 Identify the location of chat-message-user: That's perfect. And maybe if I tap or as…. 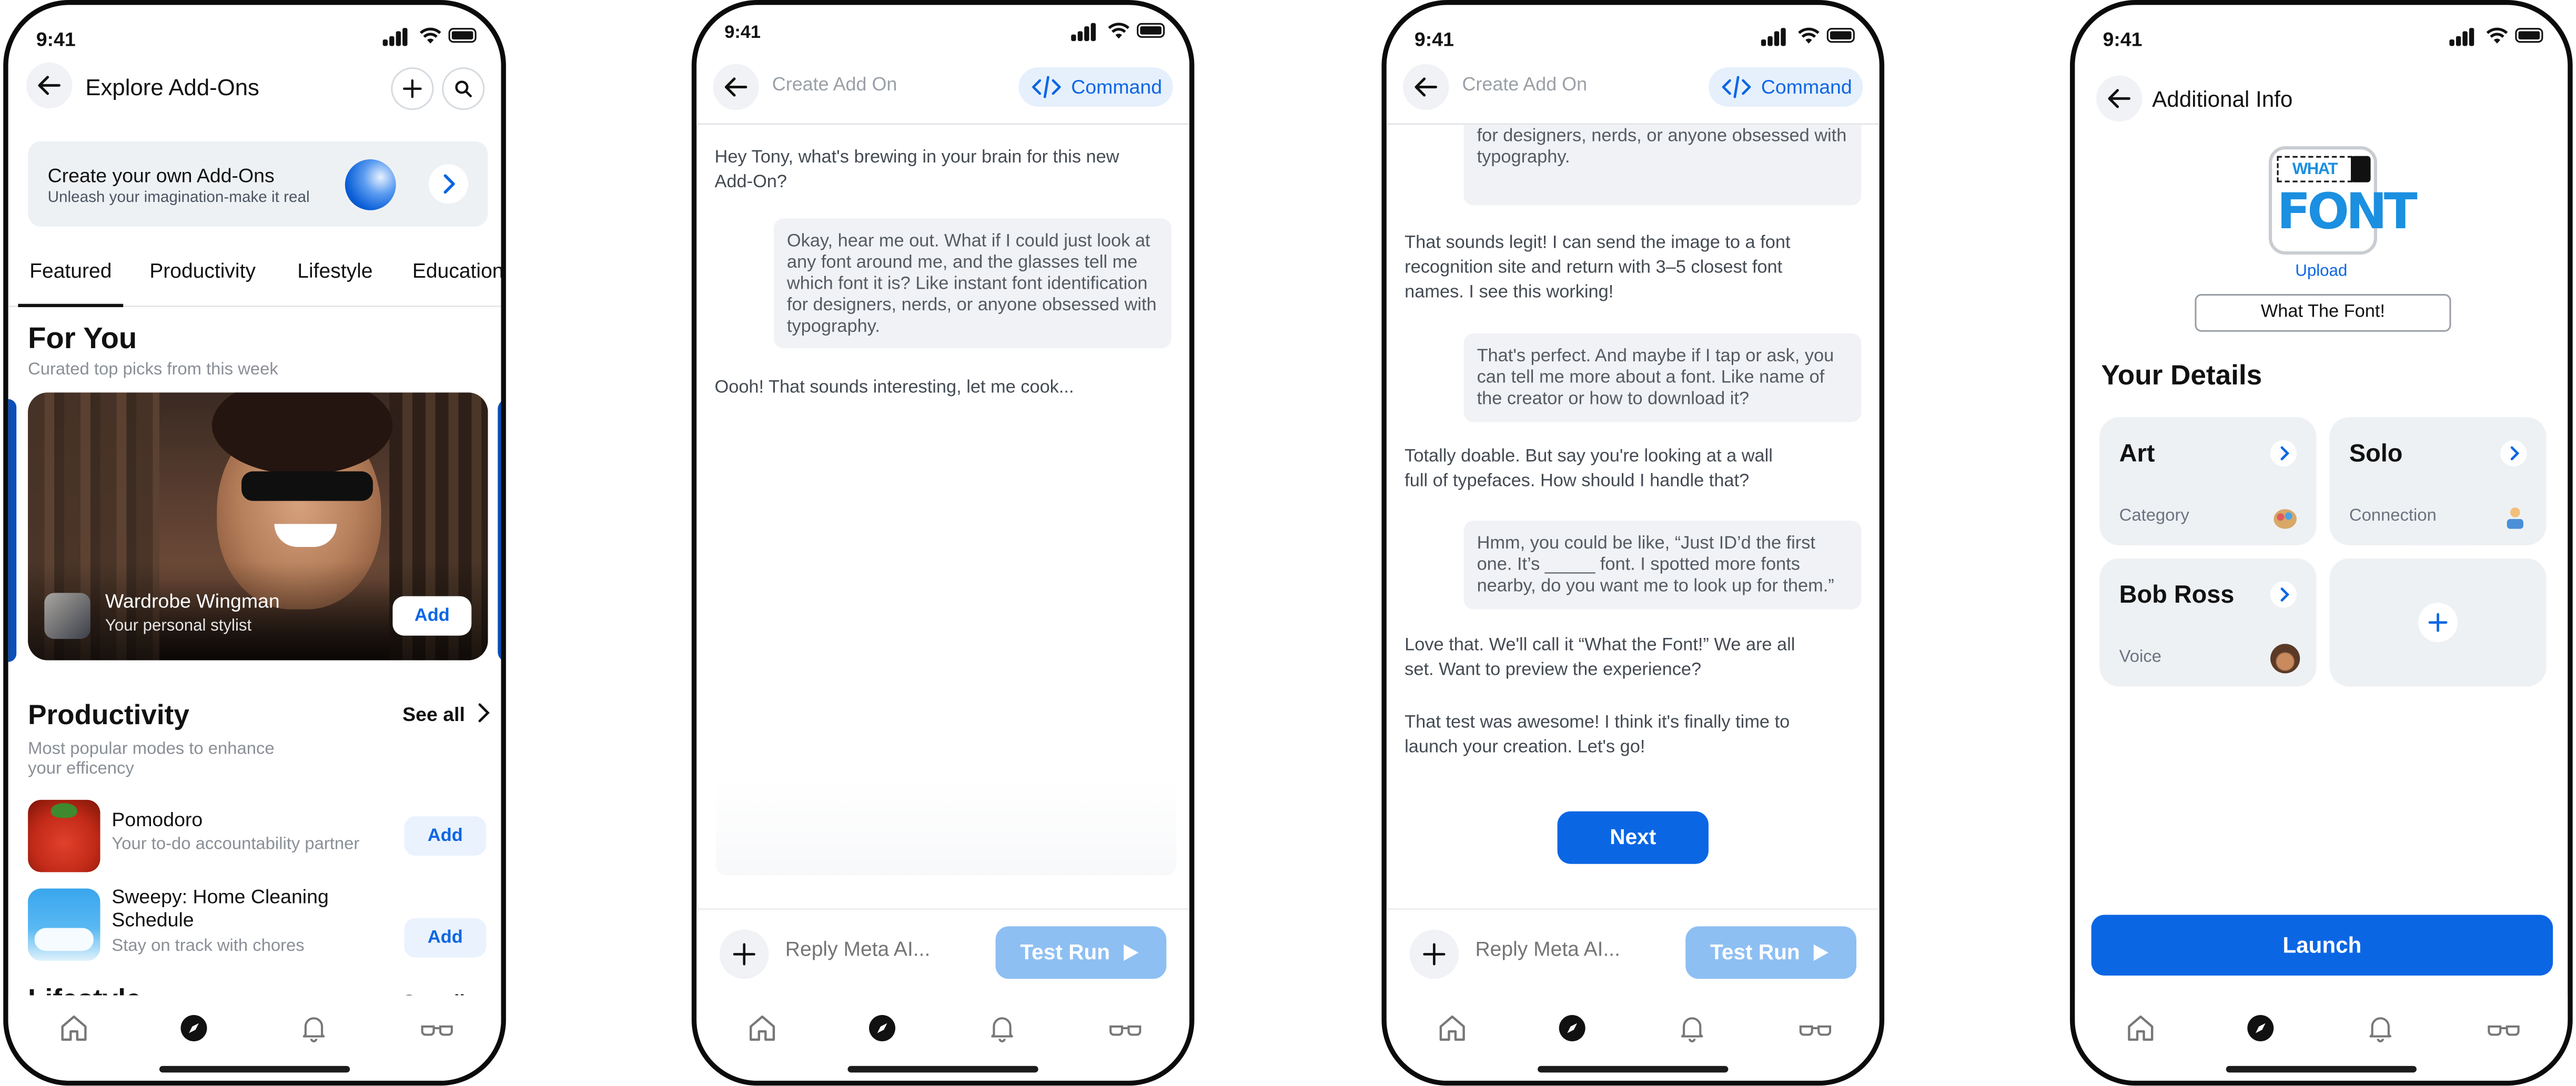
(1662, 377).